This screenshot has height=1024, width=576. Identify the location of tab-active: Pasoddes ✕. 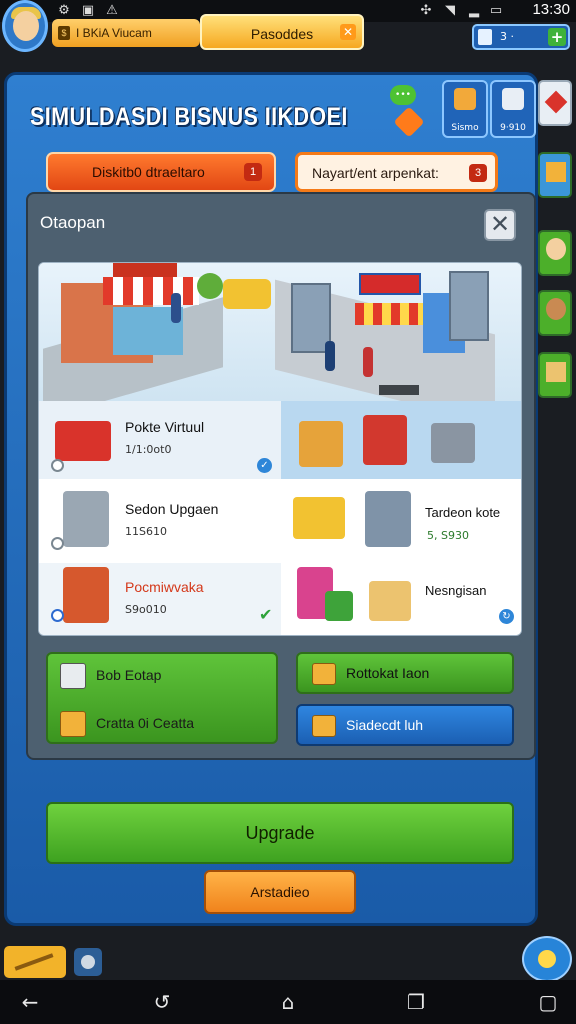
(282, 32).